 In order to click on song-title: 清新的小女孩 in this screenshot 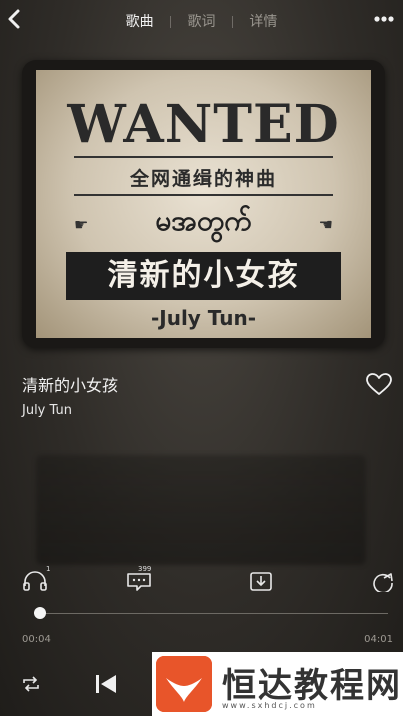, I will do `click(70, 385)`.